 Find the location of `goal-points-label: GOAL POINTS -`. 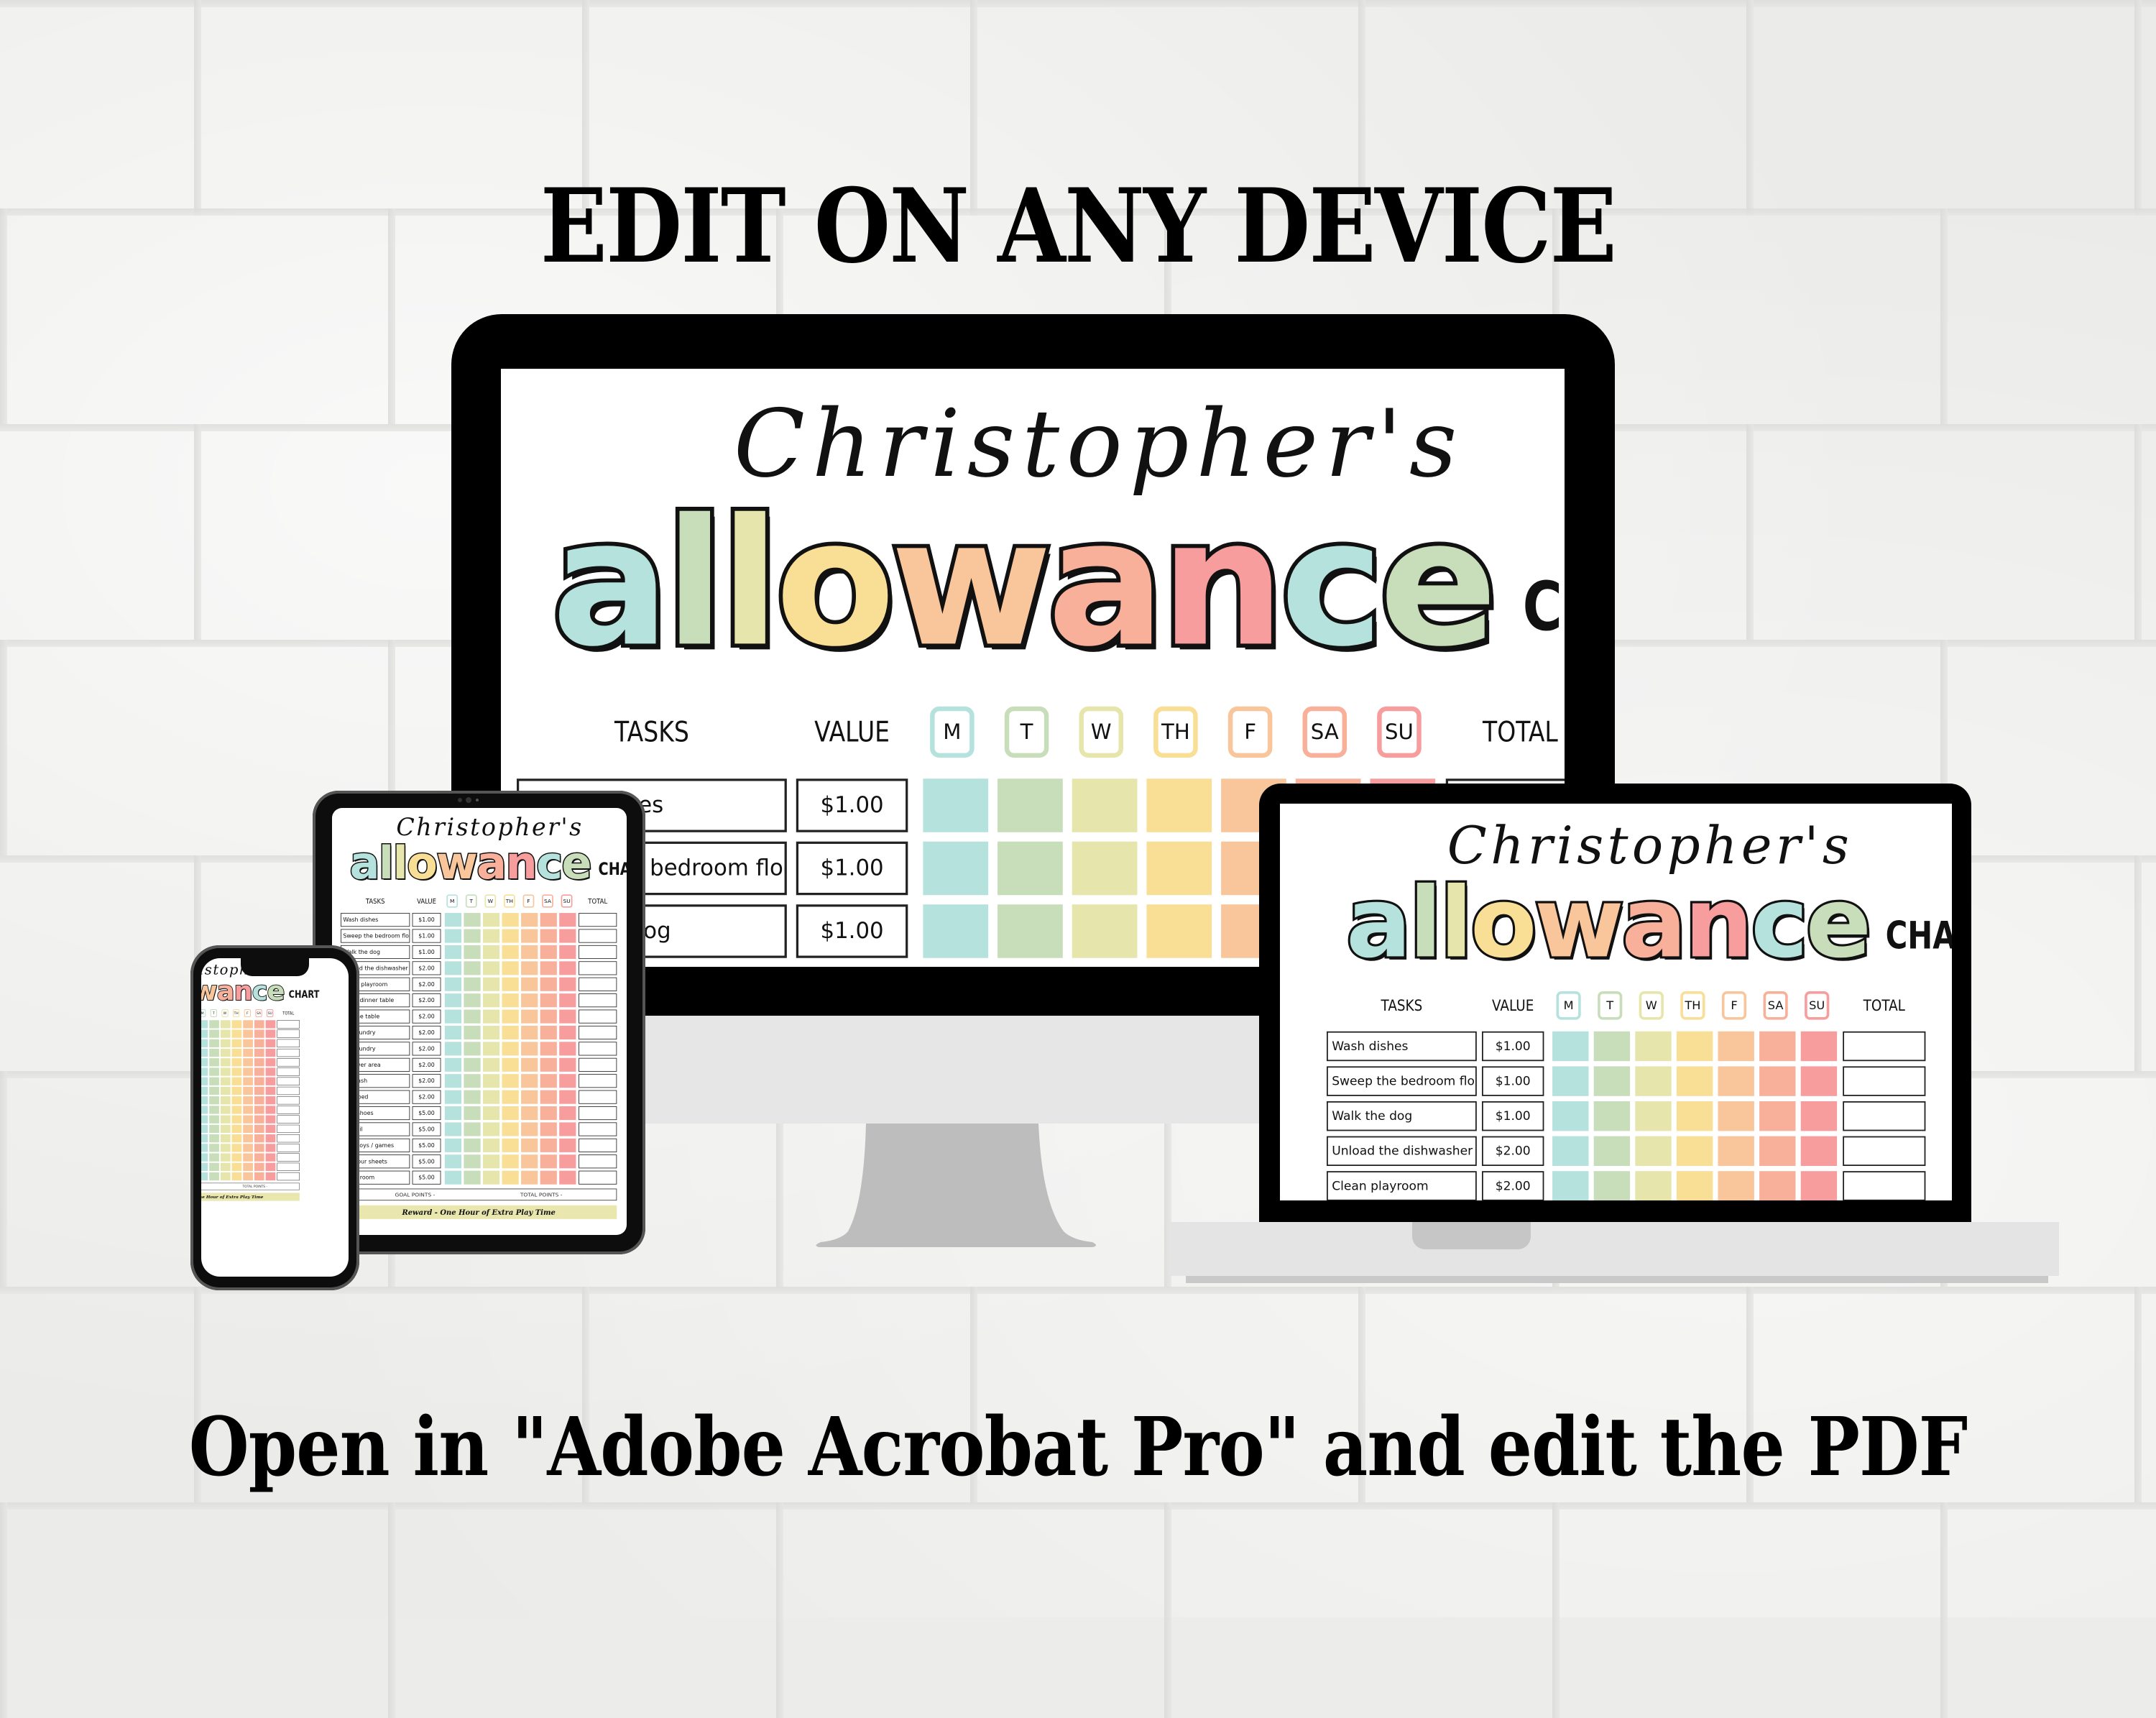

goal-points-label: GOAL POINTS - is located at coordinates (415, 1195).